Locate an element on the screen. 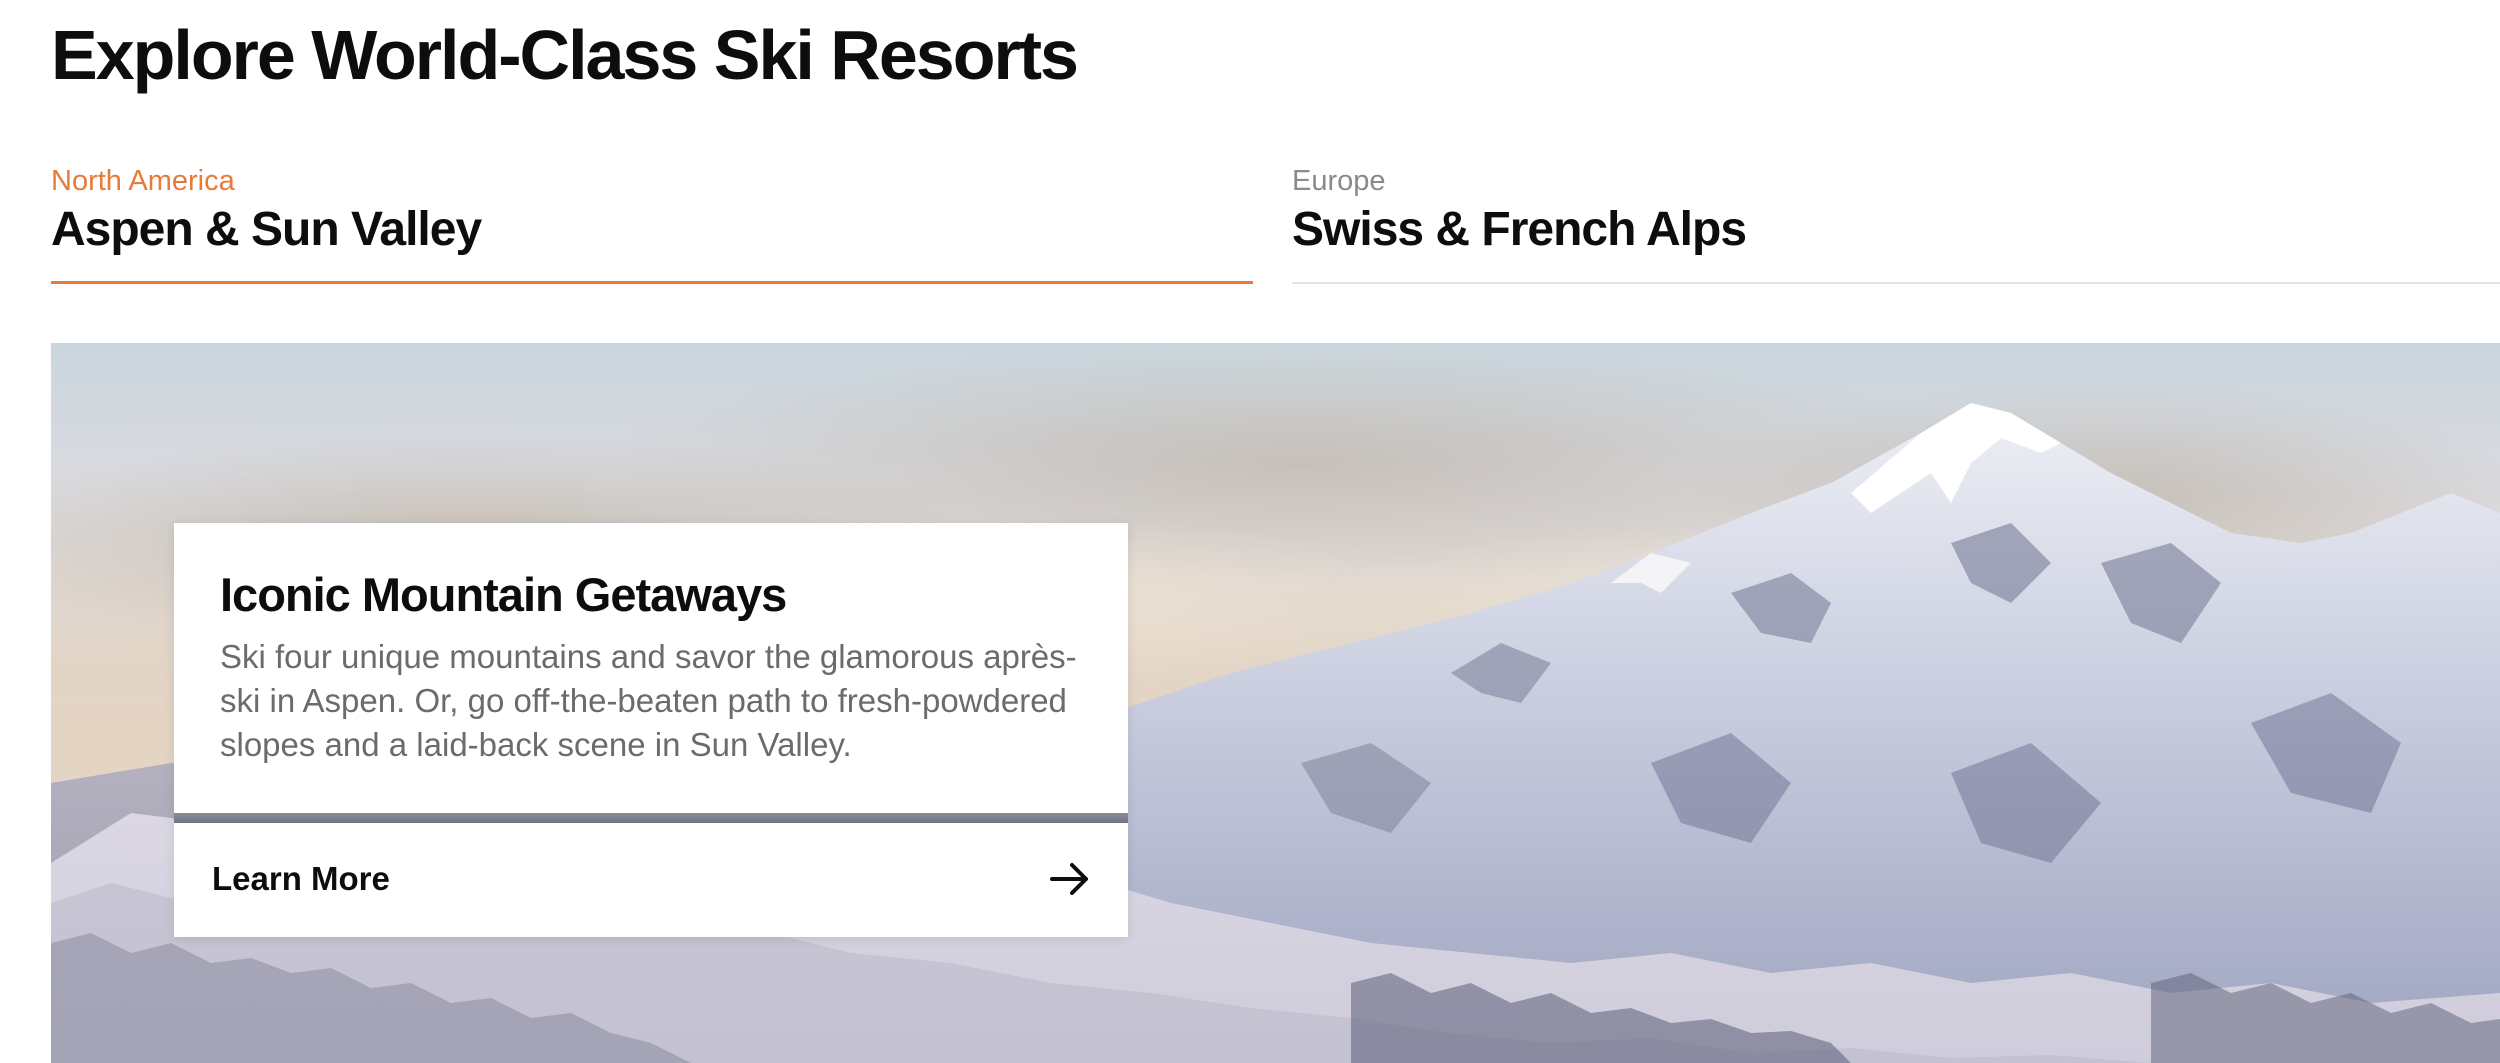 The image size is (2500, 1063). tab-resort-name: Aspen & Sun Valley is located at coordinates (266, 229).